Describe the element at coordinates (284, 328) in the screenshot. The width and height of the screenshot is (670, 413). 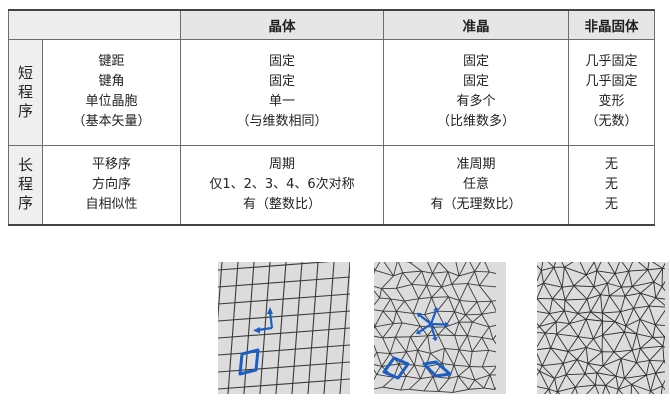
I see `crystal-lattice-figure` at that location.